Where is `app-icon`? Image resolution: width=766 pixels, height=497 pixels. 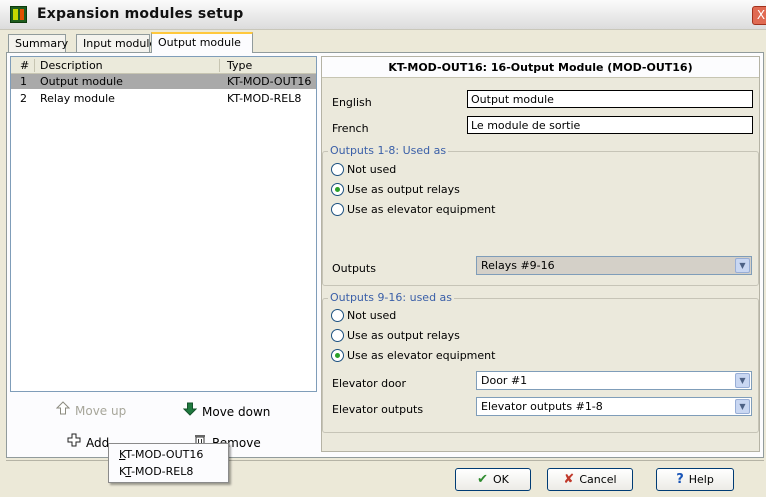
app-icon is located at coordinates (18, 14).